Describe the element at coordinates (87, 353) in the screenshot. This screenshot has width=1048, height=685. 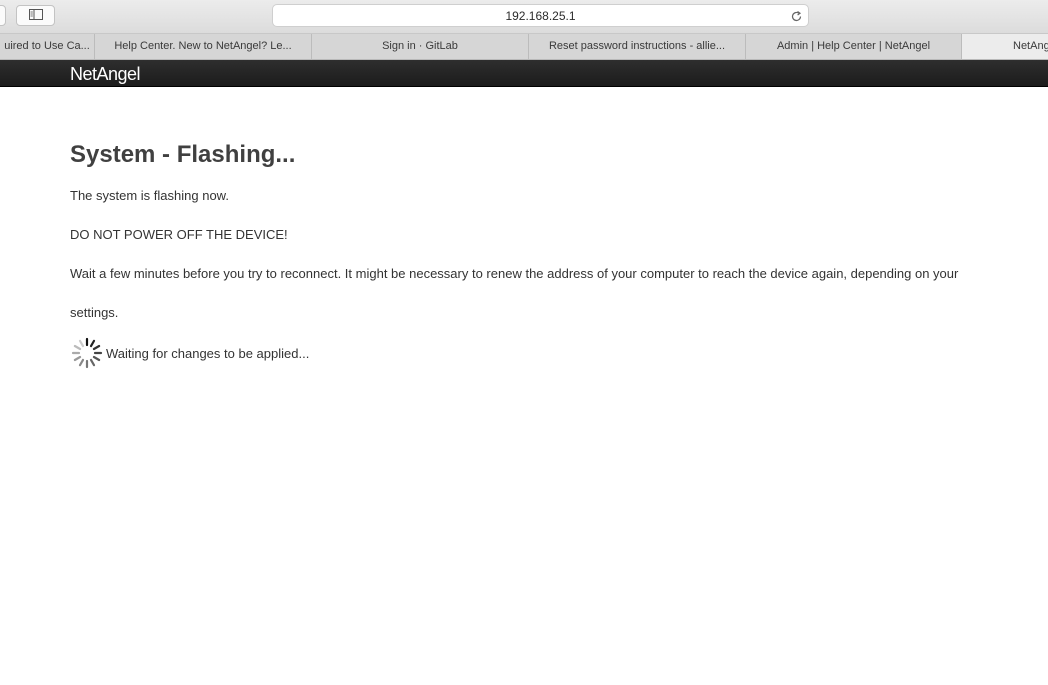
I see `loading-spinner-icon` at that location.